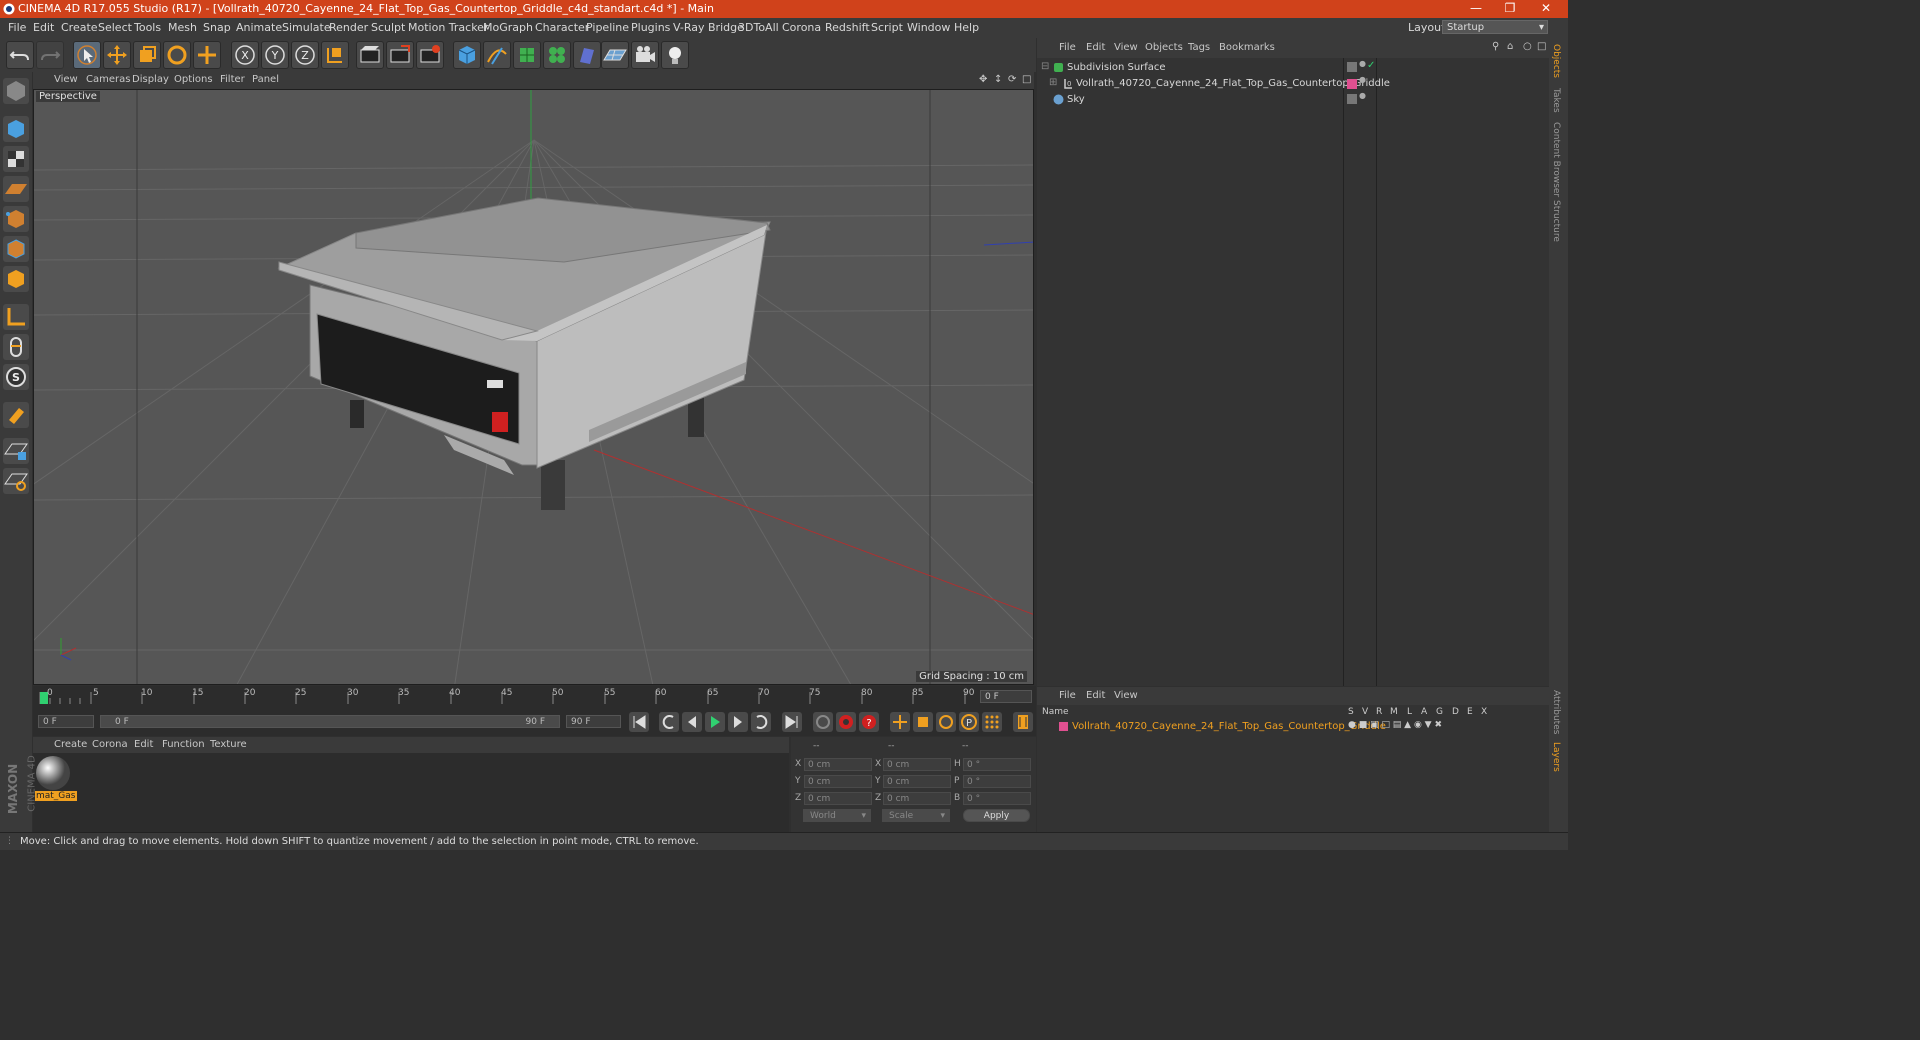 The width and height of the screenshot is (1920, 1040). I want to click on object-row: Sky ●, so click(1293, 99).